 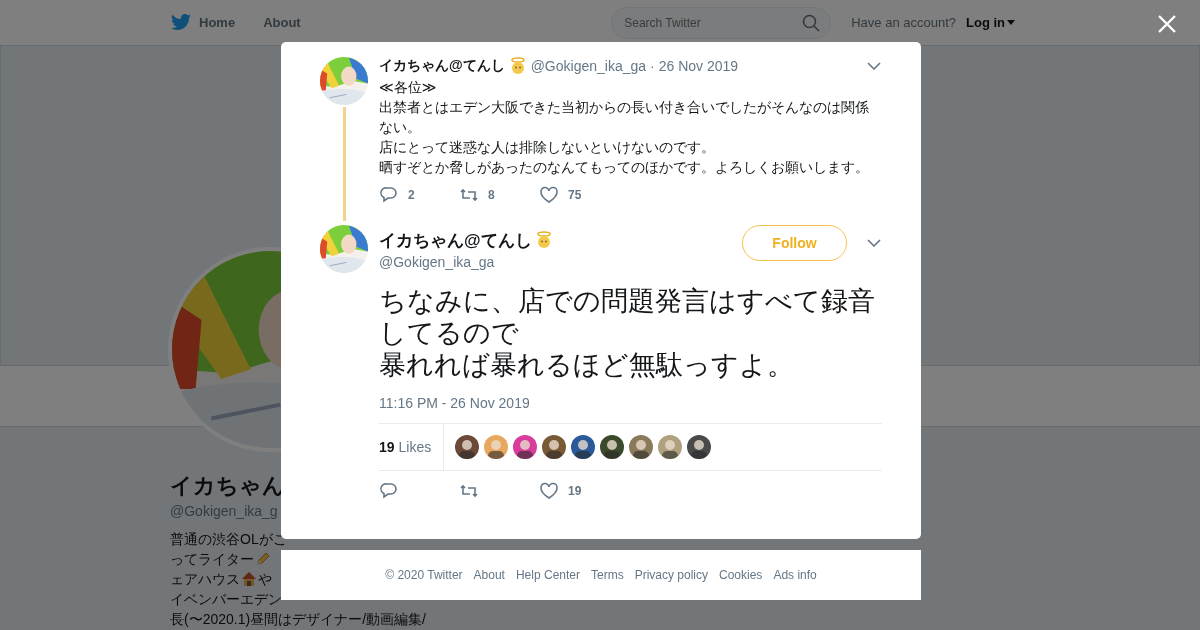 What do you see at coordinates (265, 579) in the screenshot?
I see `bio-text: や` at bounding box center [265, 579].